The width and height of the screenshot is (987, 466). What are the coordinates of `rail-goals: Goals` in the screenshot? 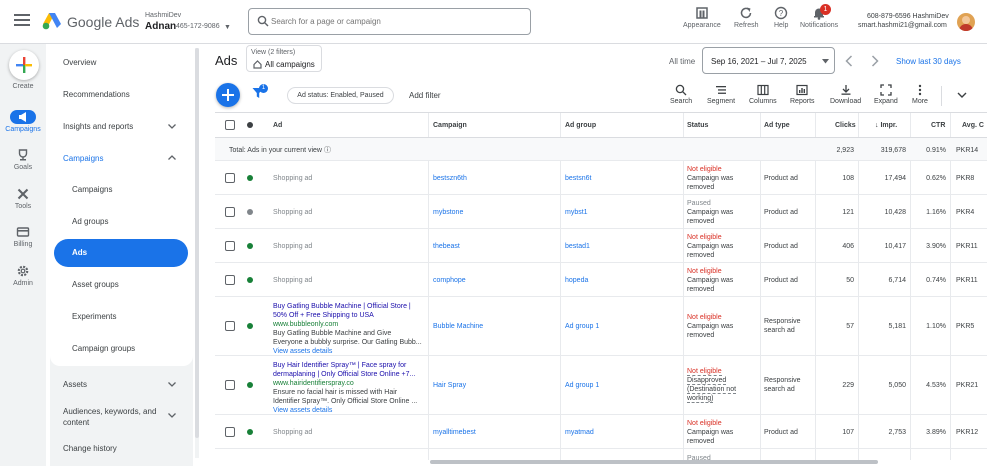 It's located at (23, 159).